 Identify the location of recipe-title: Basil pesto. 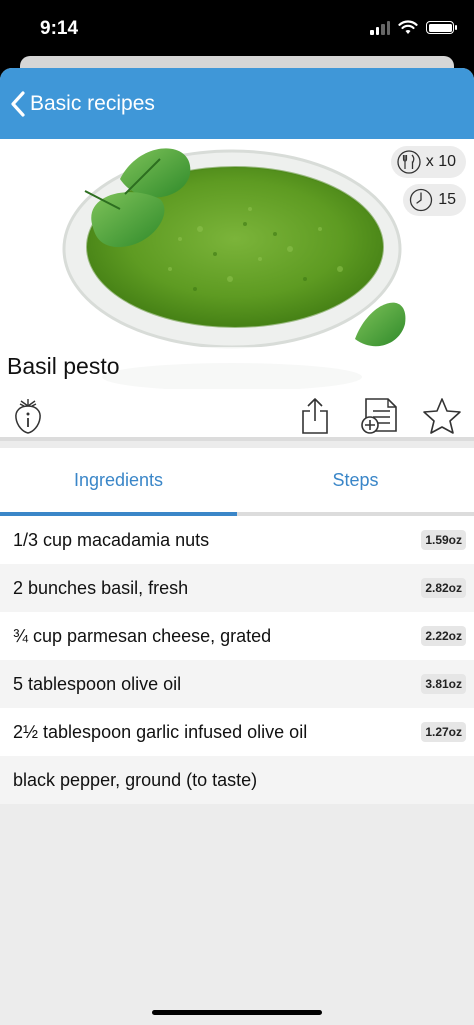
(63, 366).